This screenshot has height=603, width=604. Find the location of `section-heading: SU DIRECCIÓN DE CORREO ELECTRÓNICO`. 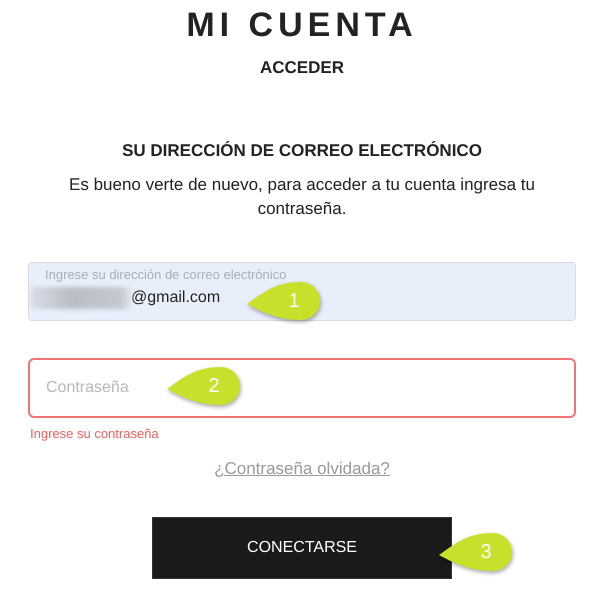

section-heading: SU DIRECCIÓN DE CORREO ELECTRÓNICO is located at coordinates (302, 151).